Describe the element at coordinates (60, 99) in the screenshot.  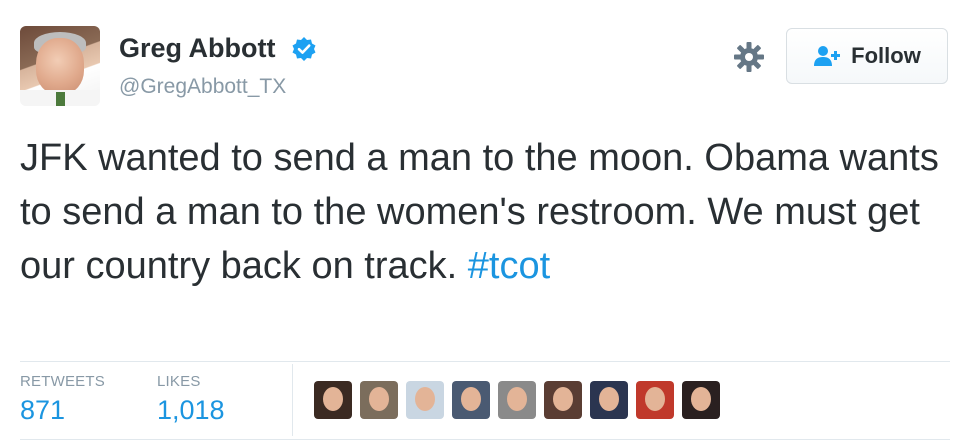
I see `avatar-tie` at that location.